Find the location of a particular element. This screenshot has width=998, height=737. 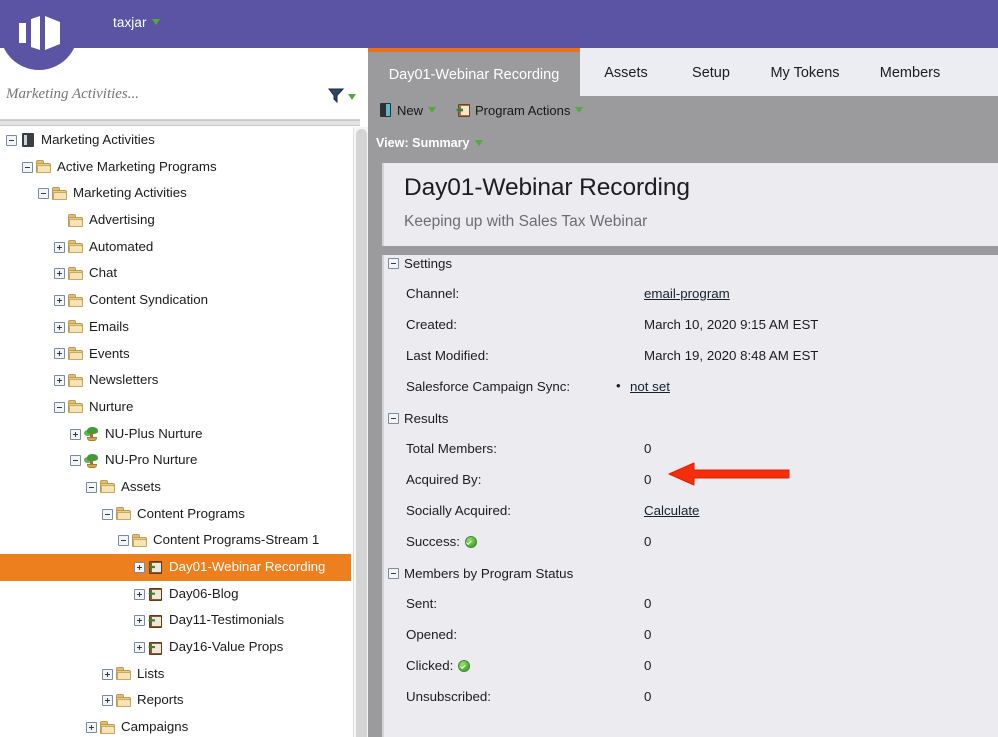

field-label-text: Salesforce Campaign Sync: is located at coordinates (488, 386).